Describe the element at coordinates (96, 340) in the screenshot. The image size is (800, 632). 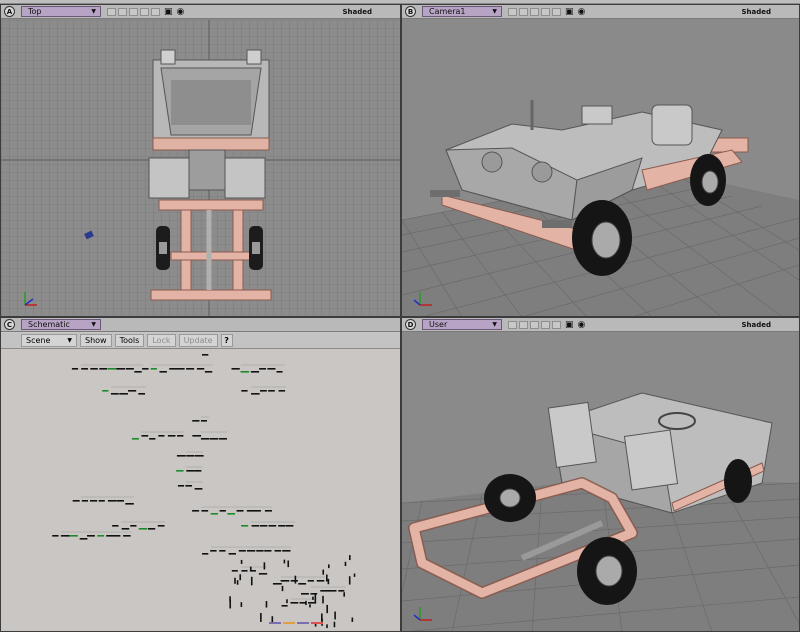
I see `show-menu-button: Show` at that location.